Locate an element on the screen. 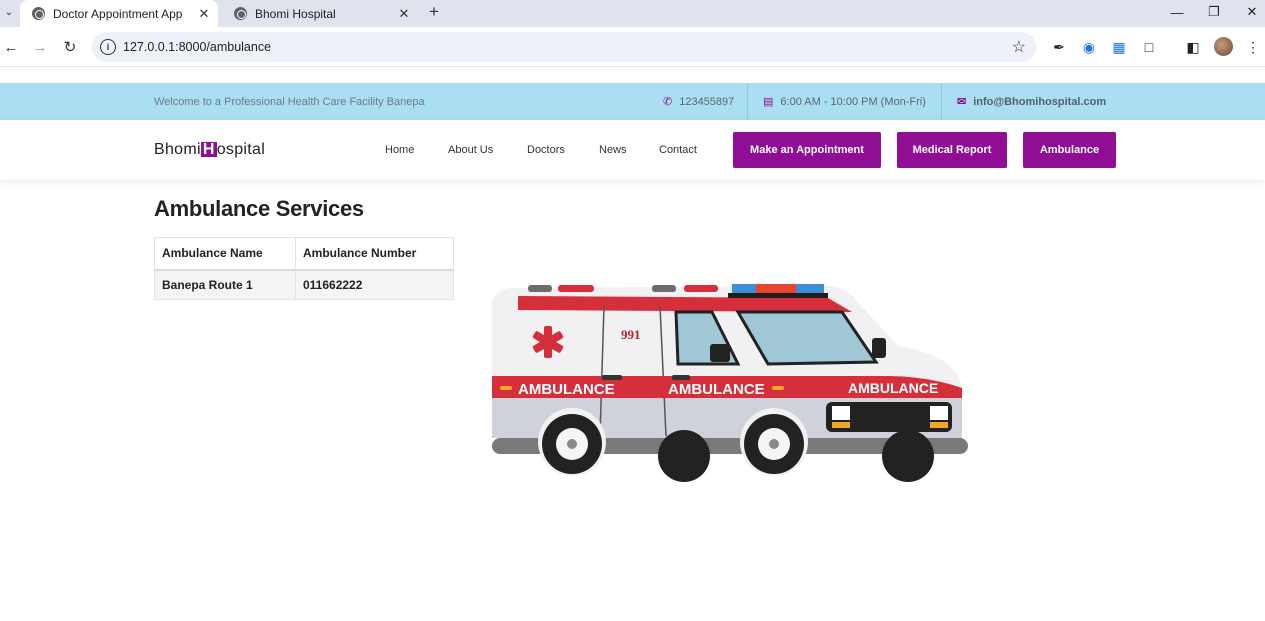 This screenshot has height=621, width=1265. make-appointment-button: Make an Appointment is located at coordinates (807, 150).